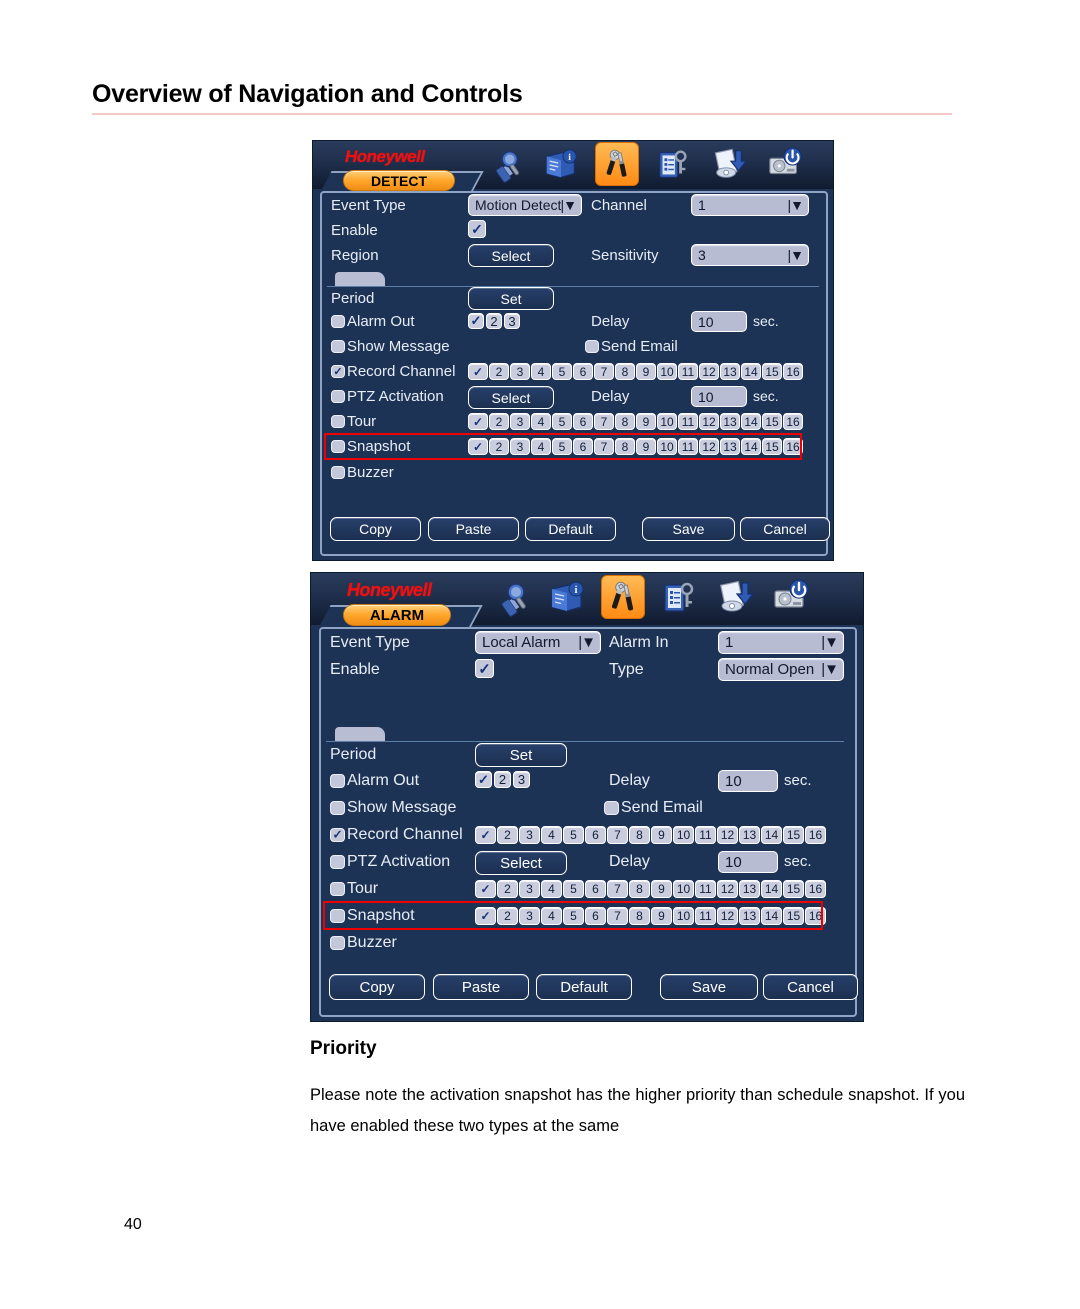 The height and width of the screenshot is (1309, 1080). What do you see at coordinates (511, 255) in the screenshot?
I see `region-select-button: Select` at bounding box center [511, 255].